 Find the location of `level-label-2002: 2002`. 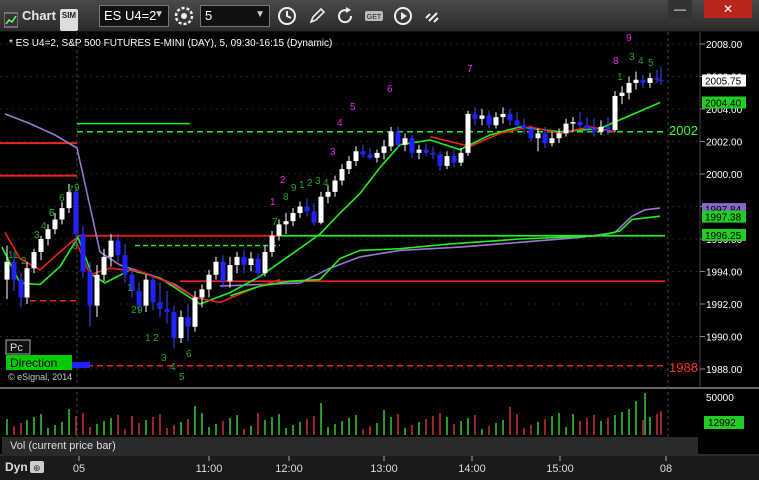

level-label-2002: 2002 is located at coordinates (683, 130).